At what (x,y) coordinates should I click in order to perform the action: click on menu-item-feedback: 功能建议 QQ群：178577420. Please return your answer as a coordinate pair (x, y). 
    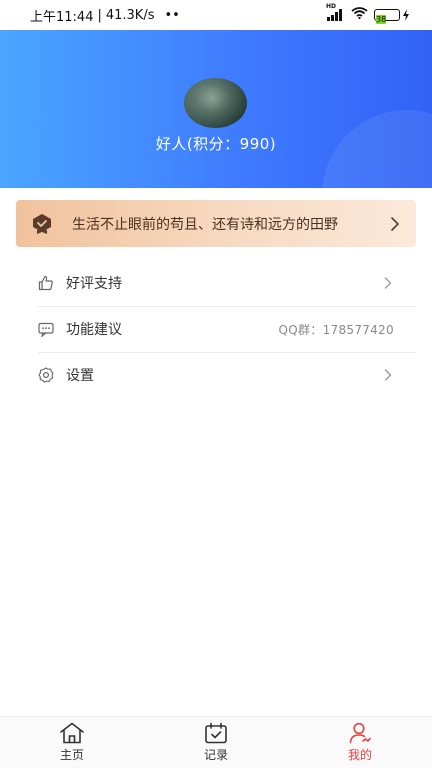
    Looking at the image, I should click on (216, 329).